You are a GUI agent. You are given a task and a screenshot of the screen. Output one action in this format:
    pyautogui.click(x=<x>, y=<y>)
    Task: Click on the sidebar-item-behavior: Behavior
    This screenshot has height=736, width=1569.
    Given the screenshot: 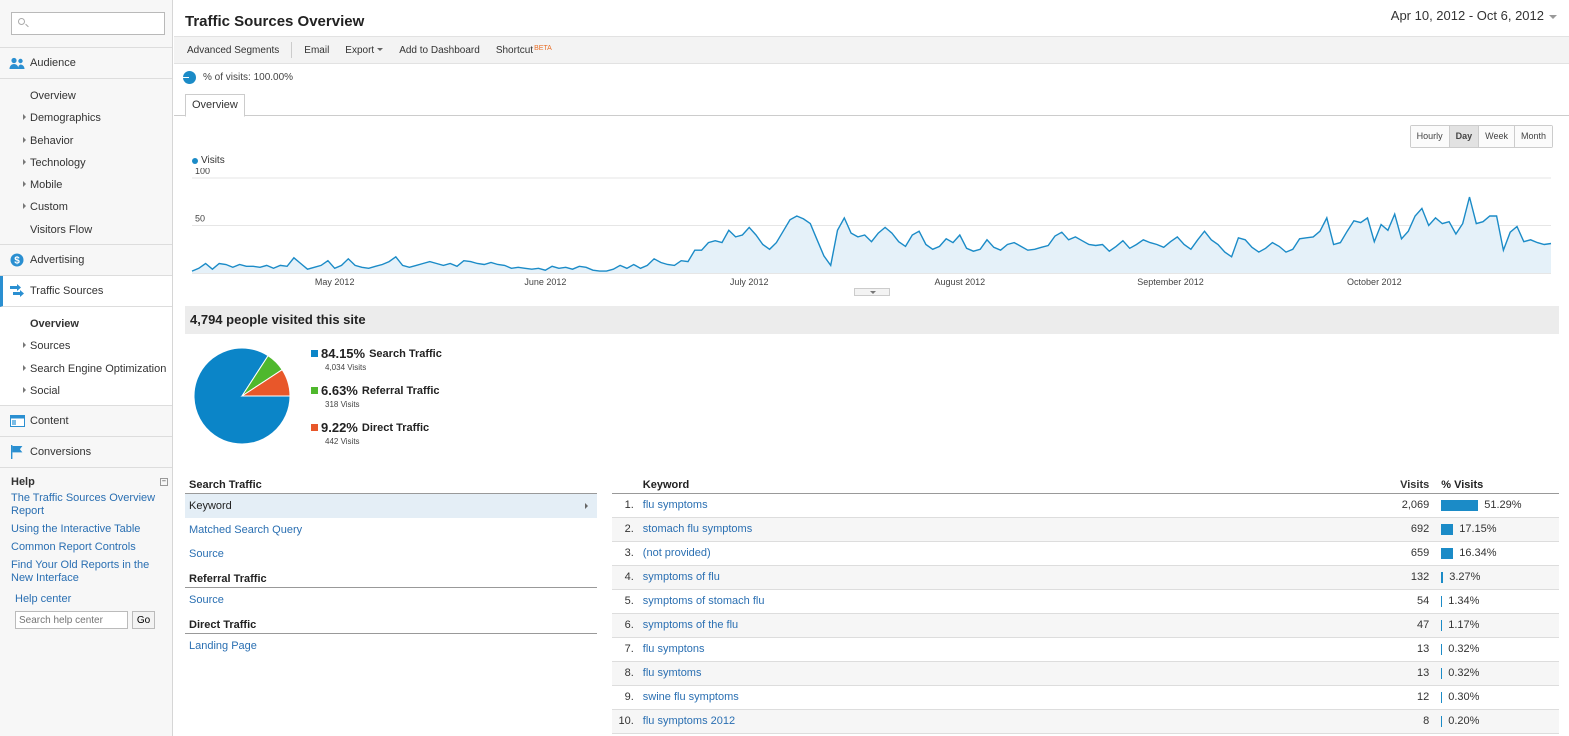 What is the action you would take?
    pyautogui.click(x=86, y=141)
    